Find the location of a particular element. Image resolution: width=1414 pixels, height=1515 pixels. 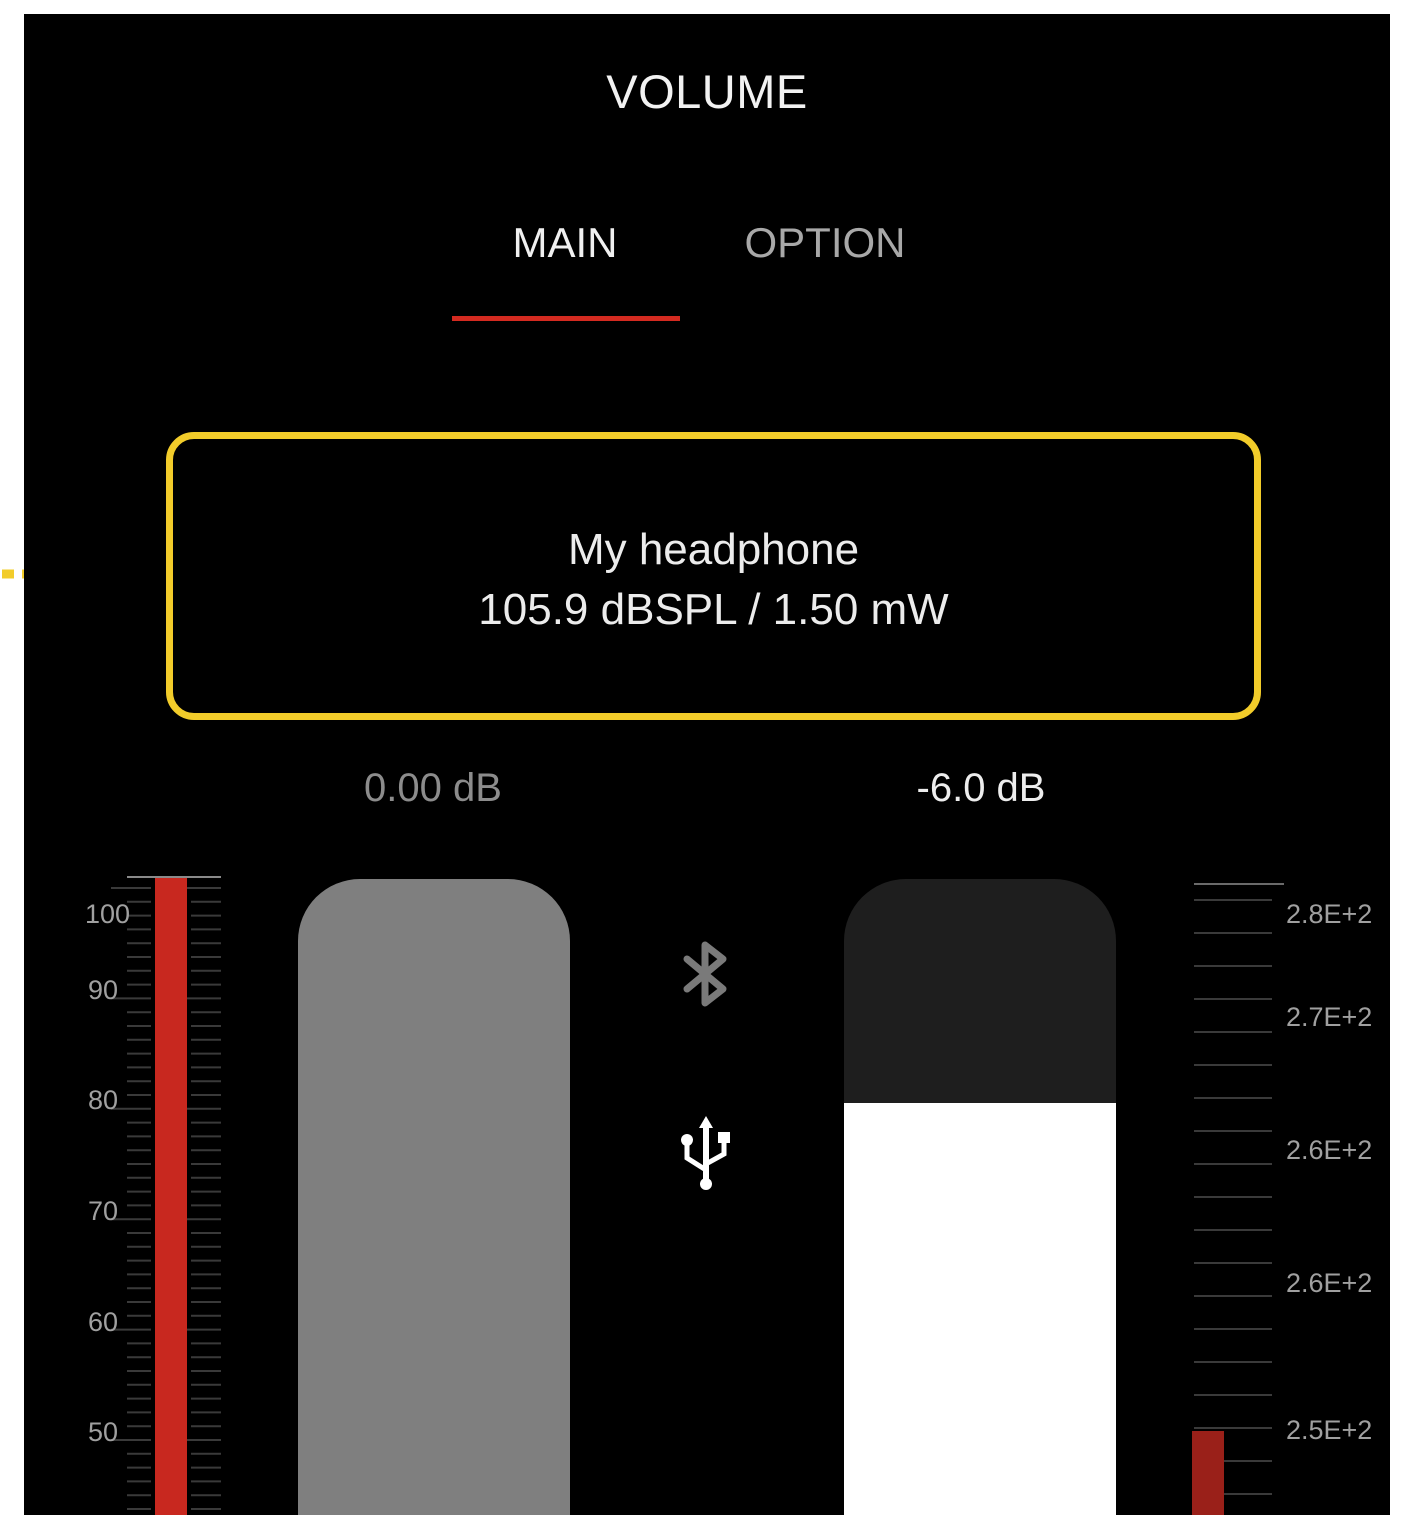

meter-tick-label: 80 is located at coordinates (102, 1100).